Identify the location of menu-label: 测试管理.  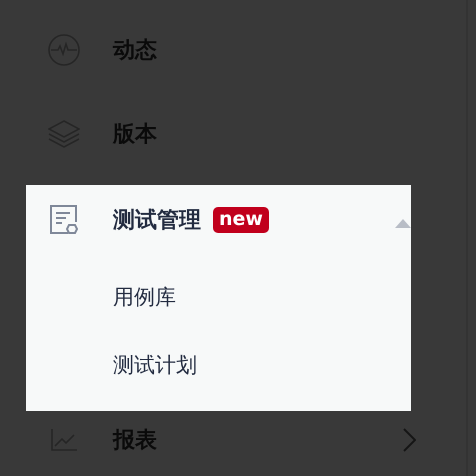
(157, 221).